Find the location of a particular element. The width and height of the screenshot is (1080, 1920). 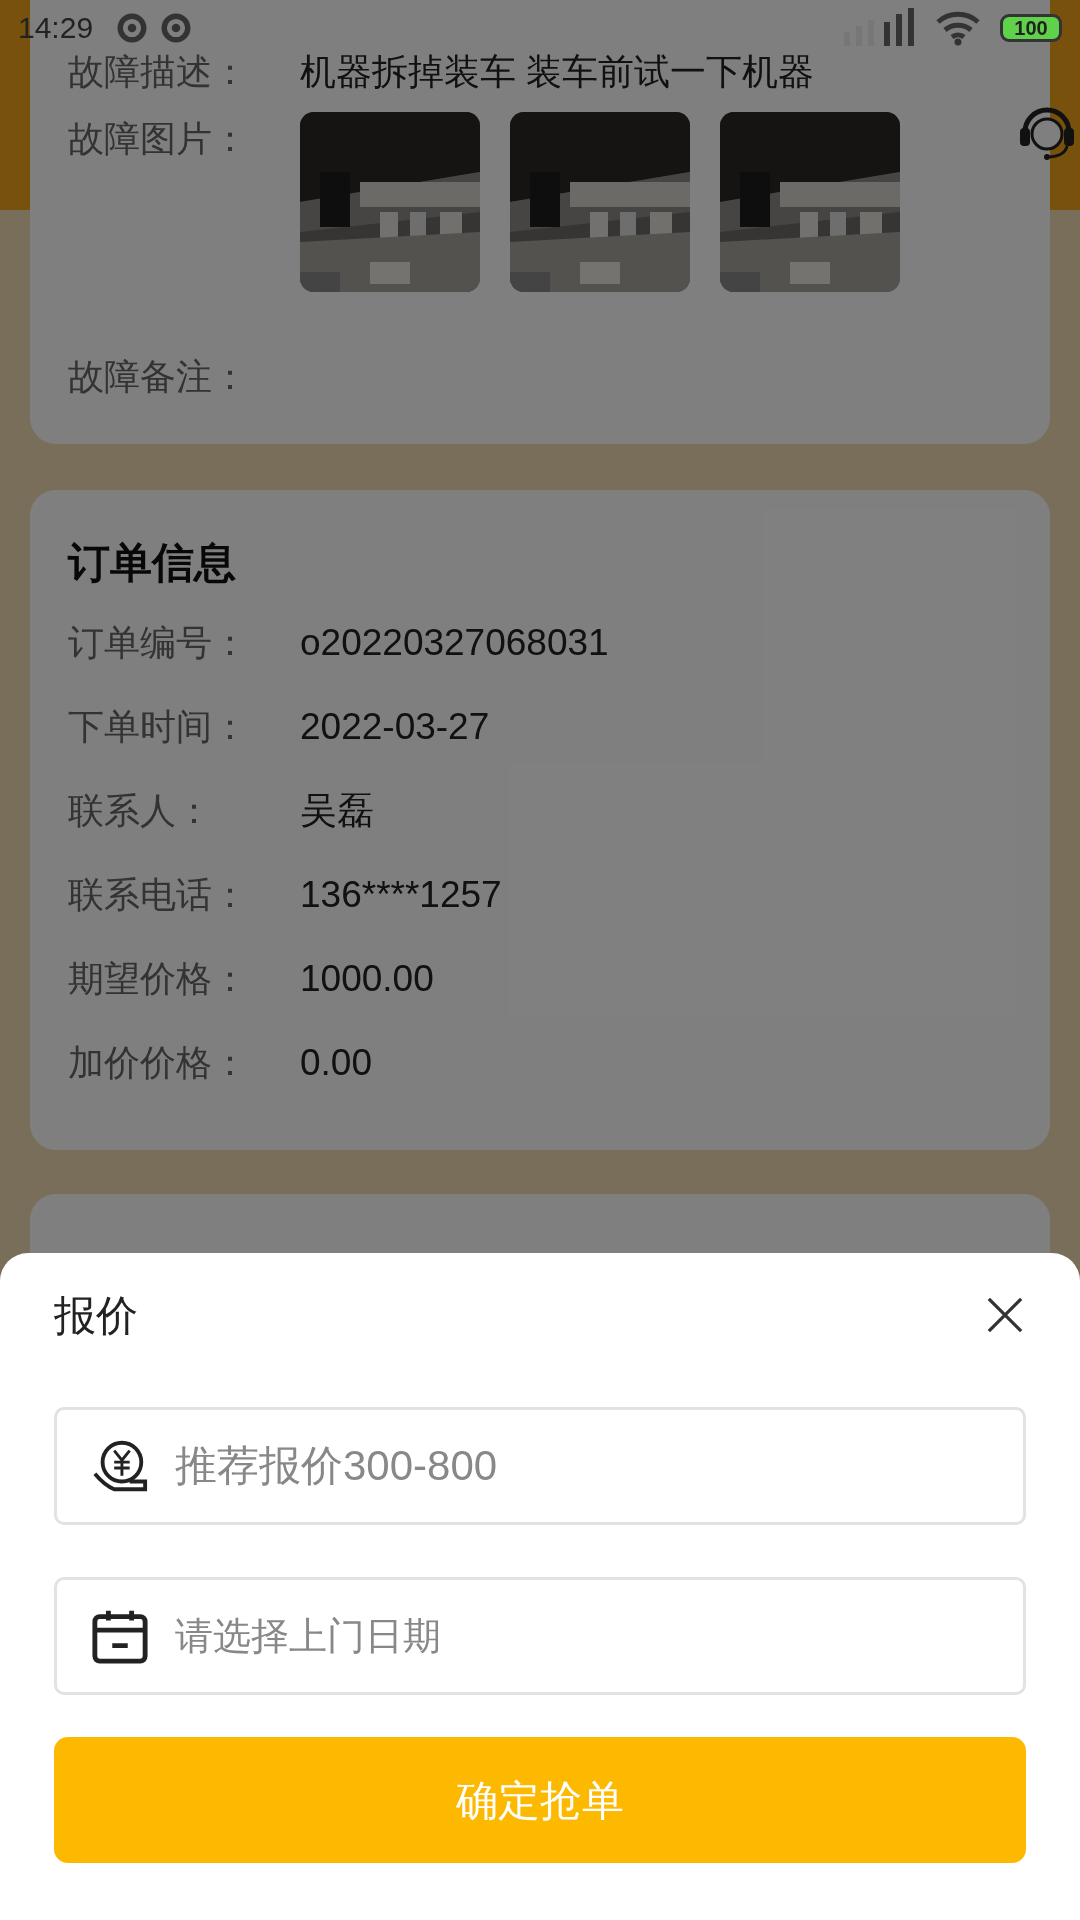

battery-icon: 100 is located at coordinates (1031, 28).